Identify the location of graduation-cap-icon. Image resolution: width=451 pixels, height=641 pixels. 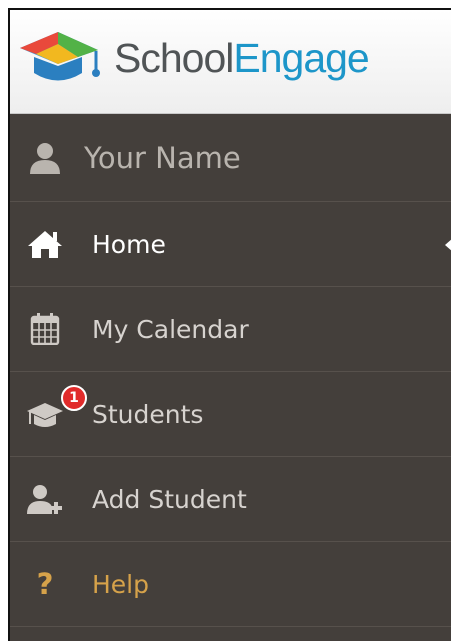
(45, 415).